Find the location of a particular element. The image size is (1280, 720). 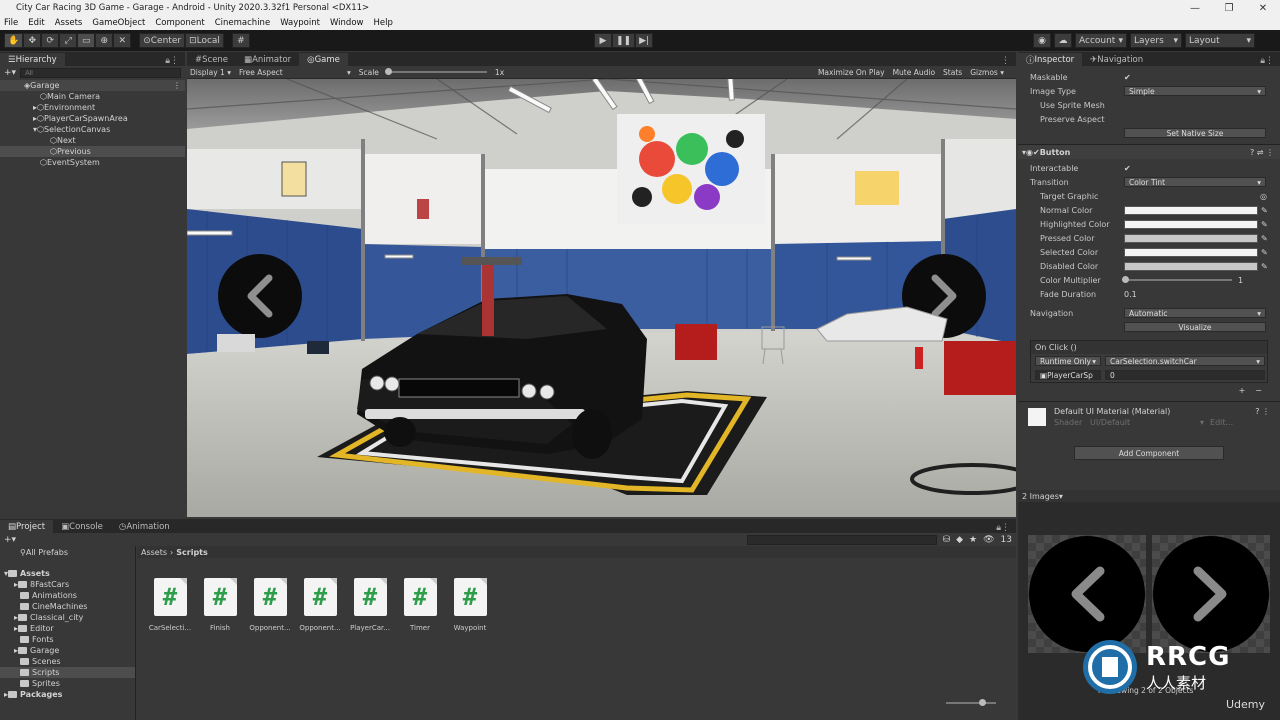

maximize-on-play-toggle: Maximize On Play is located at coordinates (851, 72).